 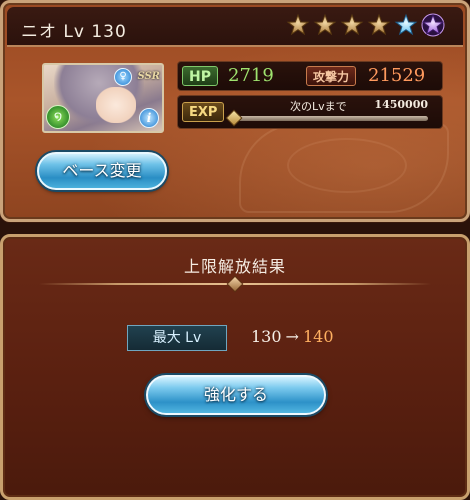 What do you see at coordinates (200, 76) in the screenshot?
I see `hp-label: HP` at bounding box center [200, 76].